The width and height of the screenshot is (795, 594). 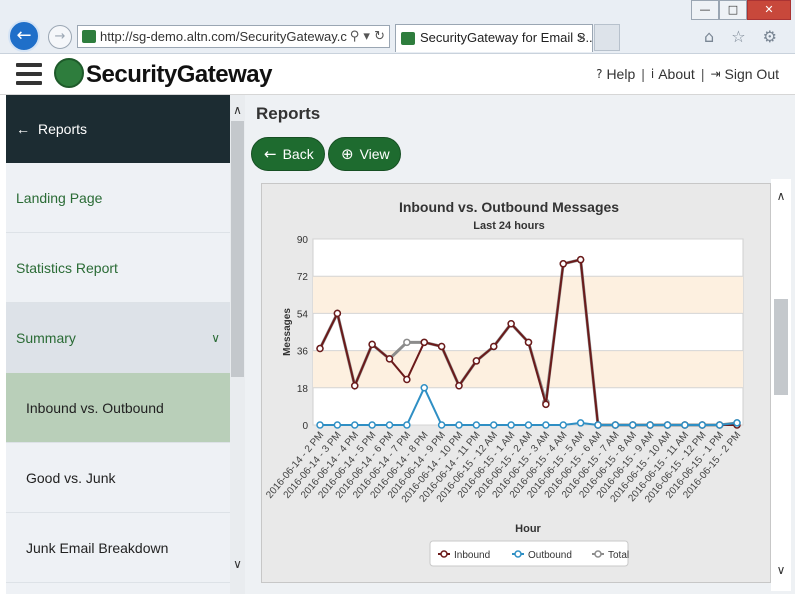 I want to click on sidebar-back-reports: ← Reports, so click(x=118, y=129).